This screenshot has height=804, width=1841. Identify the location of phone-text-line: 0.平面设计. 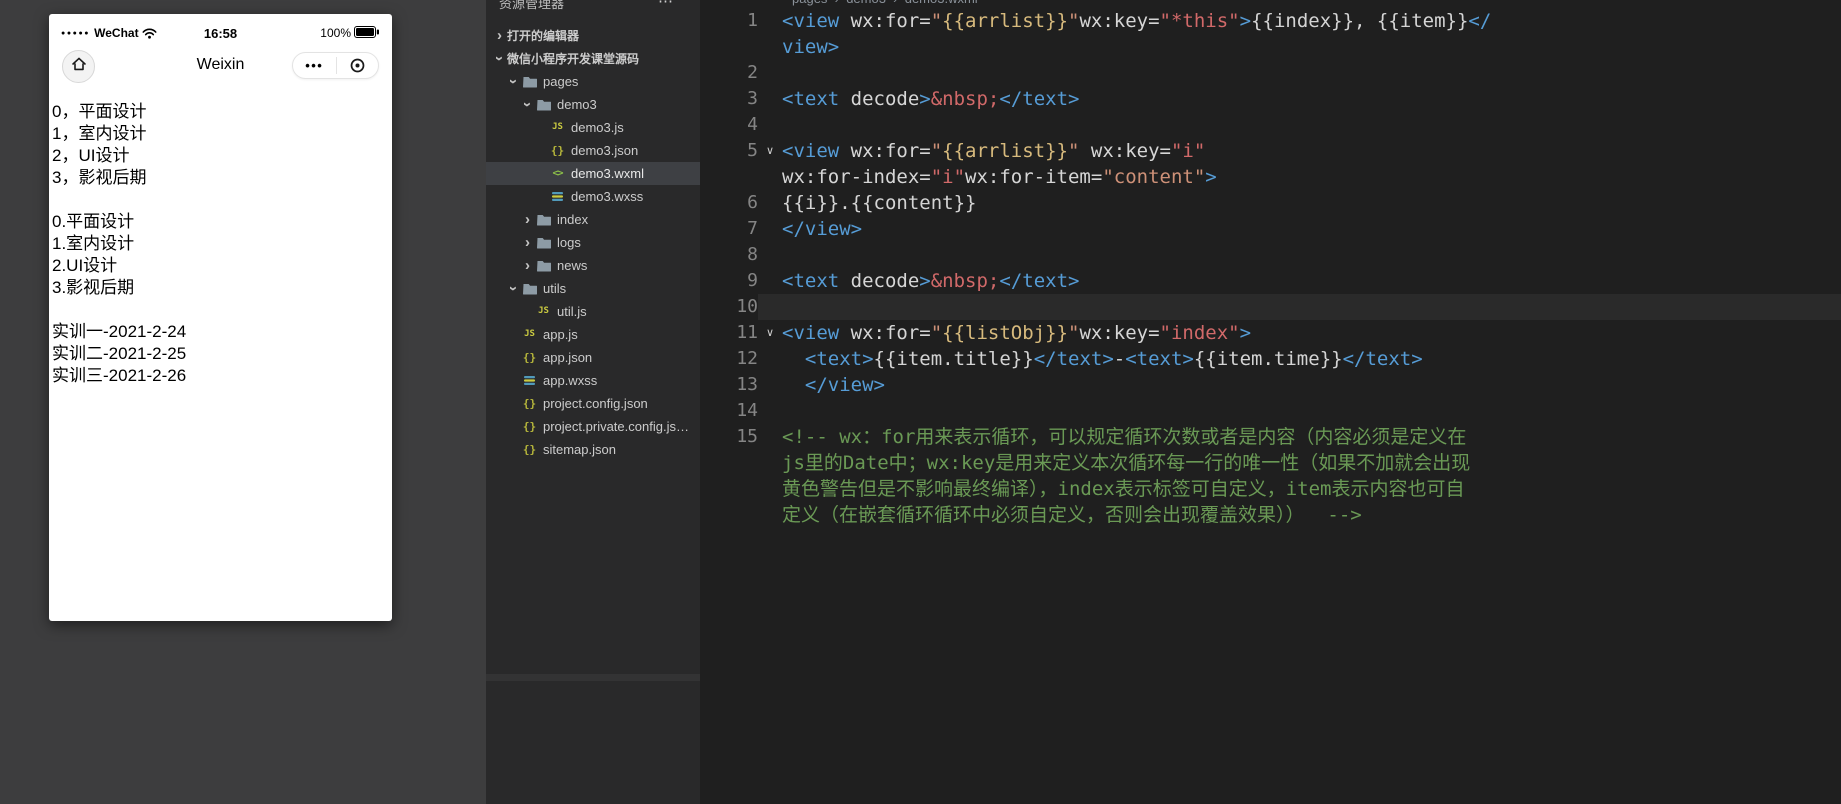
(93, 221).